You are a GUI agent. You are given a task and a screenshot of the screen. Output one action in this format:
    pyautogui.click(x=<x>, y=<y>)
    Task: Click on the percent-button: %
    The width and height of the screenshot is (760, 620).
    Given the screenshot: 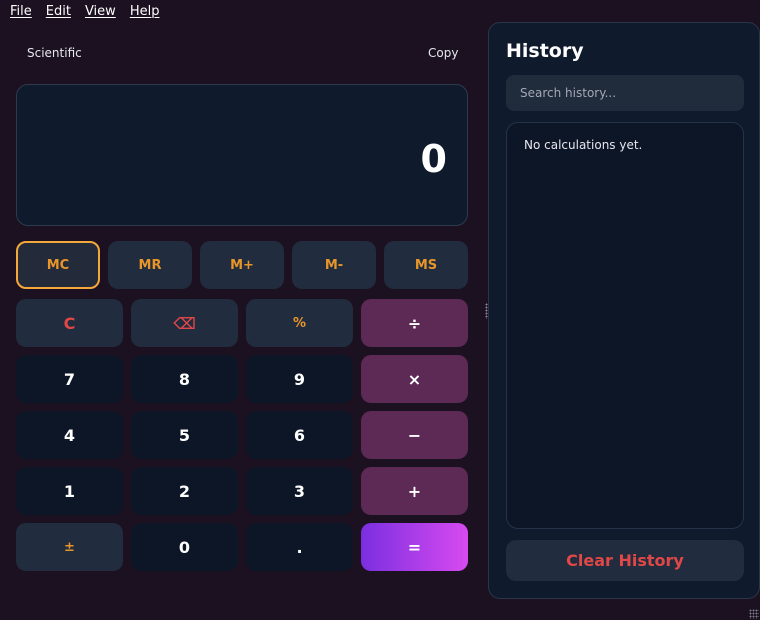 What is the action you would take?
    pyautogui.click(x=299, y=323)
    